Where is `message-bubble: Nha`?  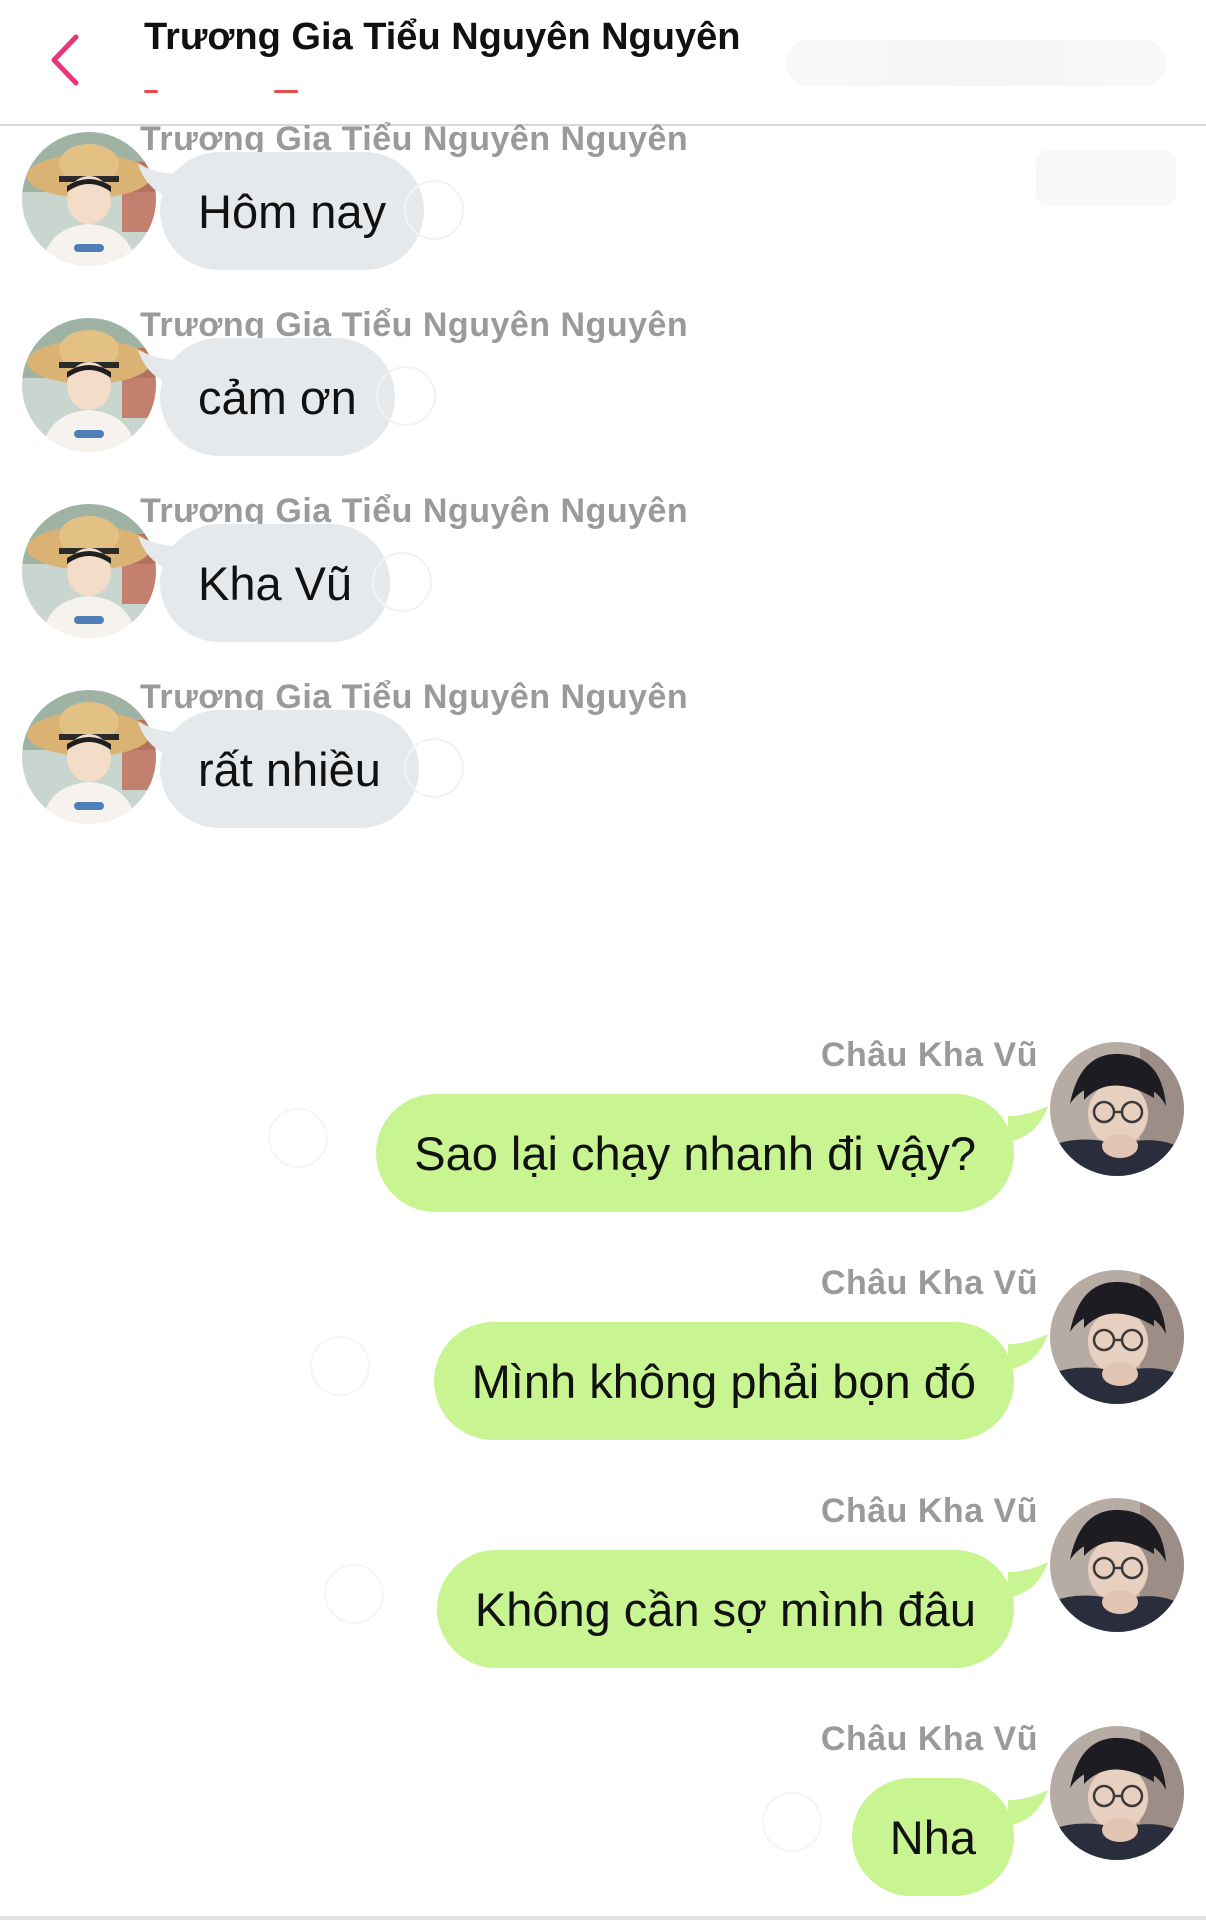 message-bubble: Nha is located at coordinates (932, 1837).